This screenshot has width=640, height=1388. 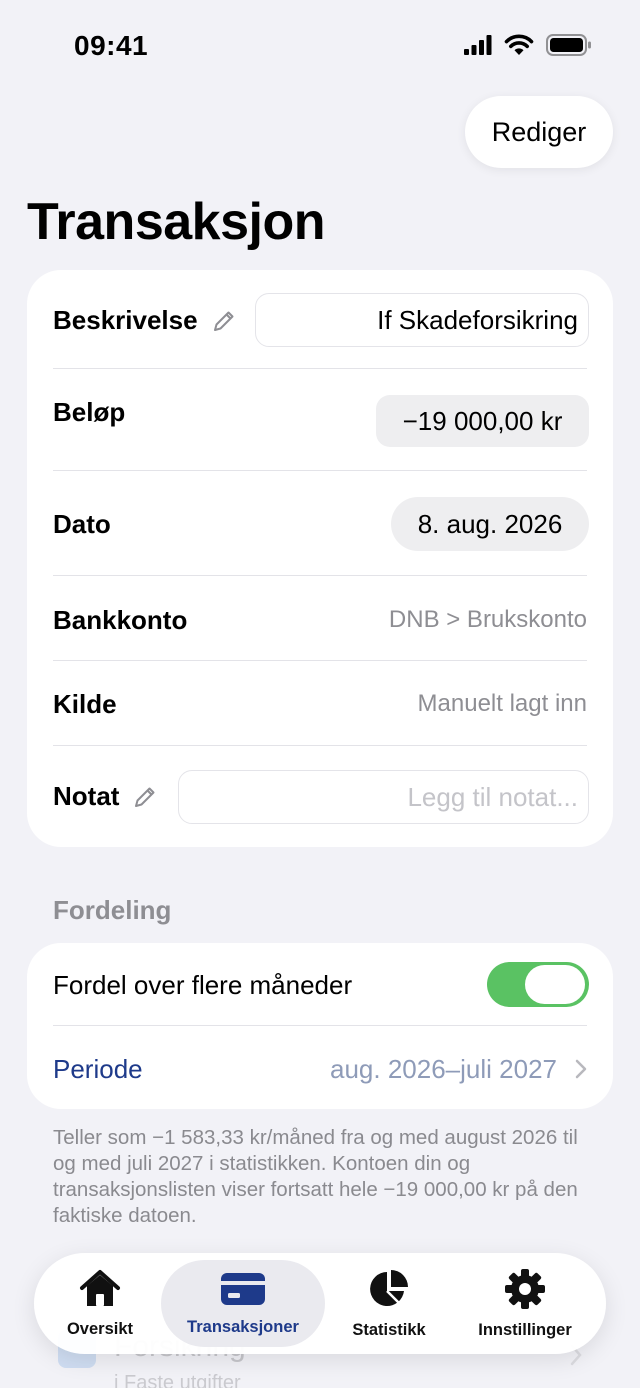 I want to click on status-time: 09:41, so click(x=111, y=45).